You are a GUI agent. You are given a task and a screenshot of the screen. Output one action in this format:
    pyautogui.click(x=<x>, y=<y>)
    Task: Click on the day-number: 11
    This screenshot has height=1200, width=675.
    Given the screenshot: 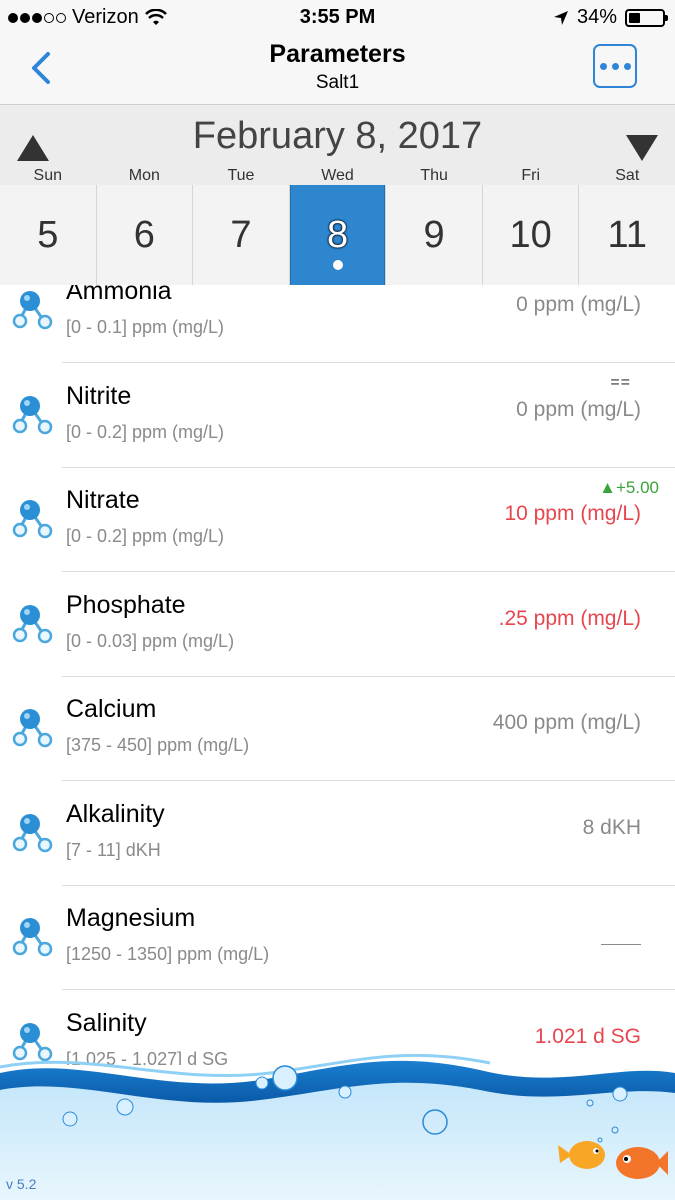 What is the action you would take?
    pyautogui.click(x=627, y=235)
    